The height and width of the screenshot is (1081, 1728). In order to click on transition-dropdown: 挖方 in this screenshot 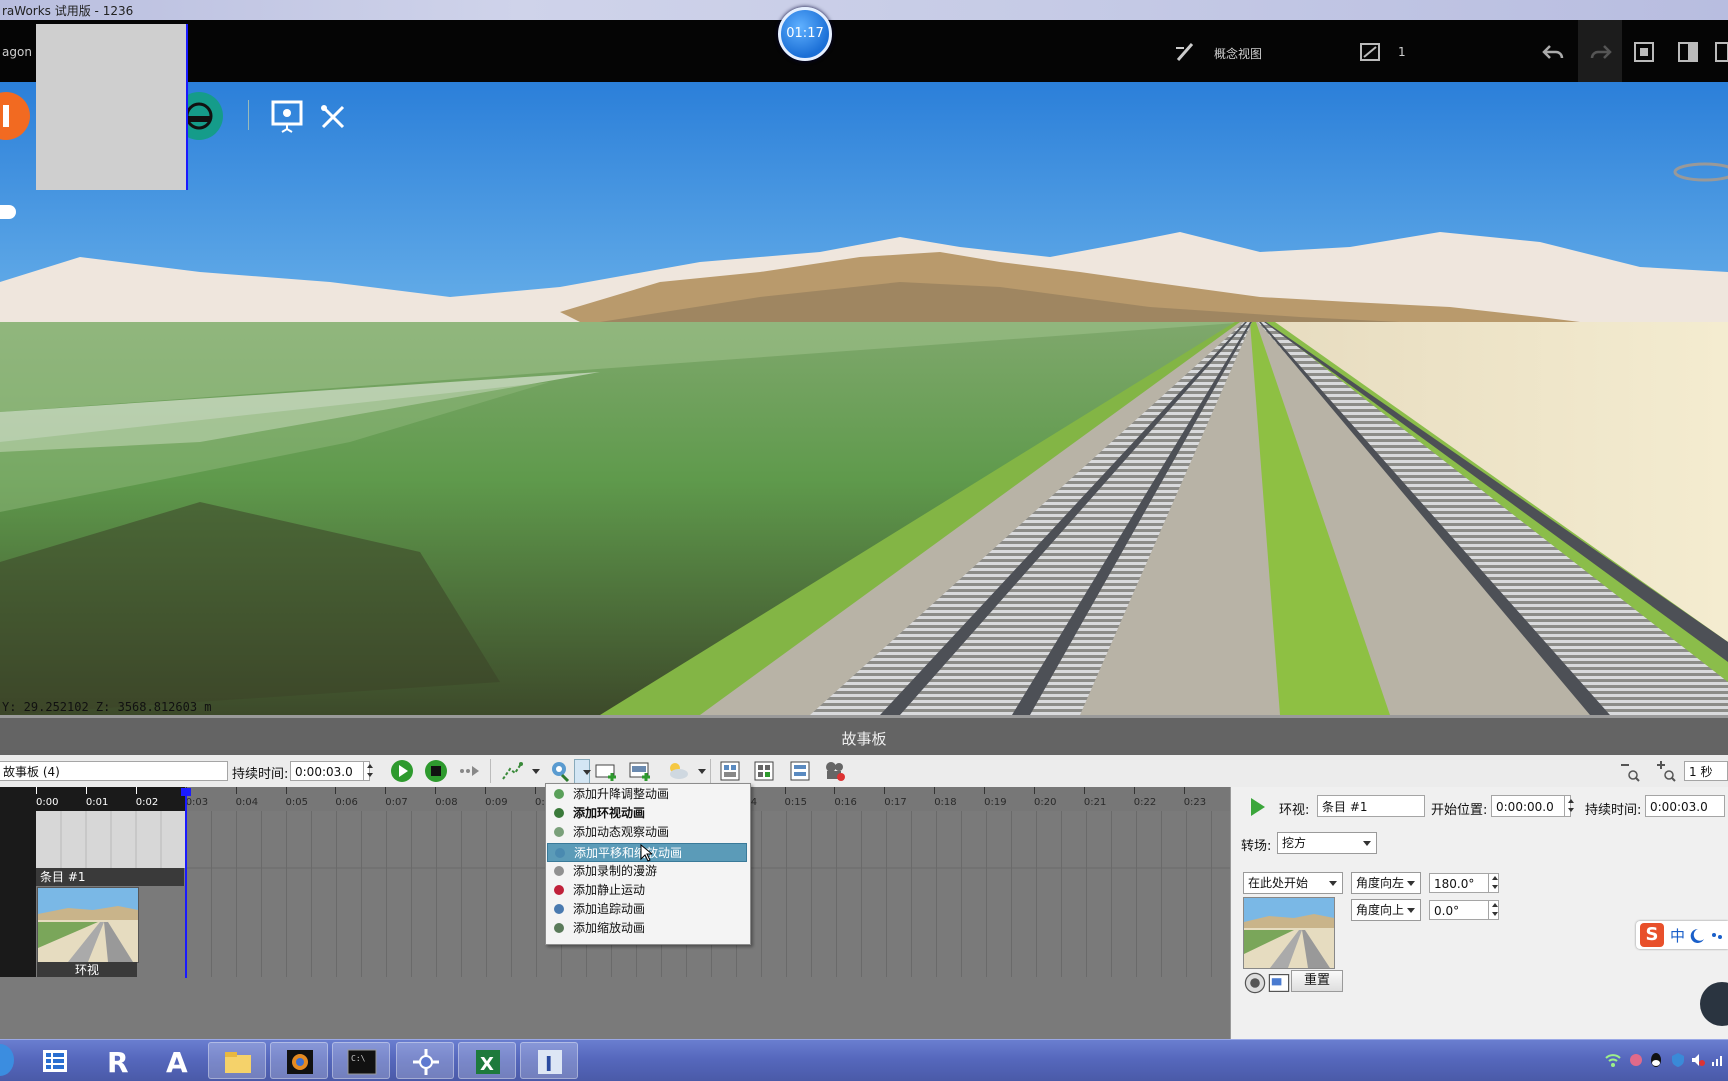, I will do `click(1327, 843)`.